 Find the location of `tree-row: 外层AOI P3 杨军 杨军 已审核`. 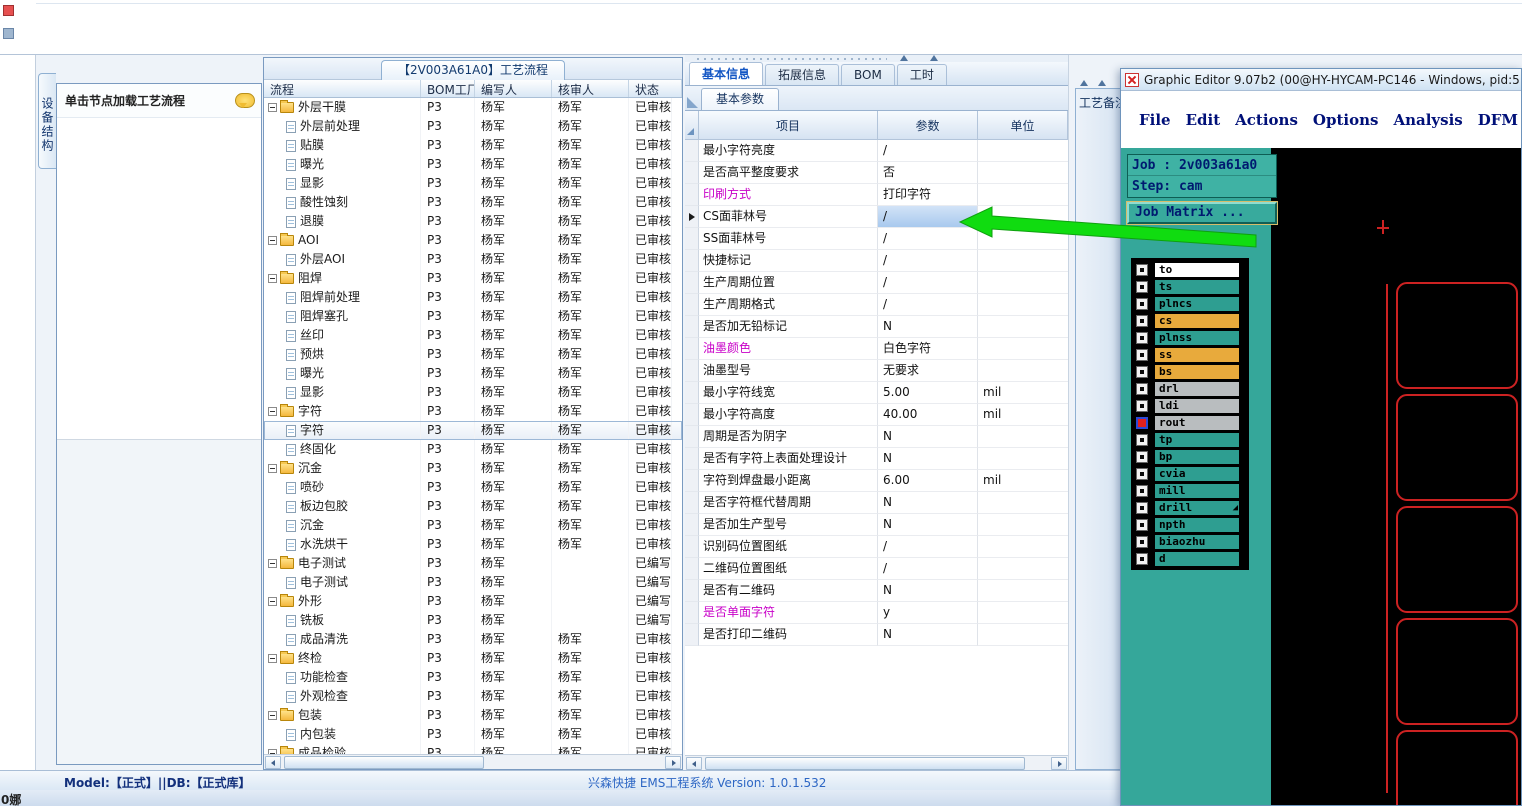

tree-row: 外层AOI P3 杨军 杨军 已审核 is located at coordinates (473, 259).